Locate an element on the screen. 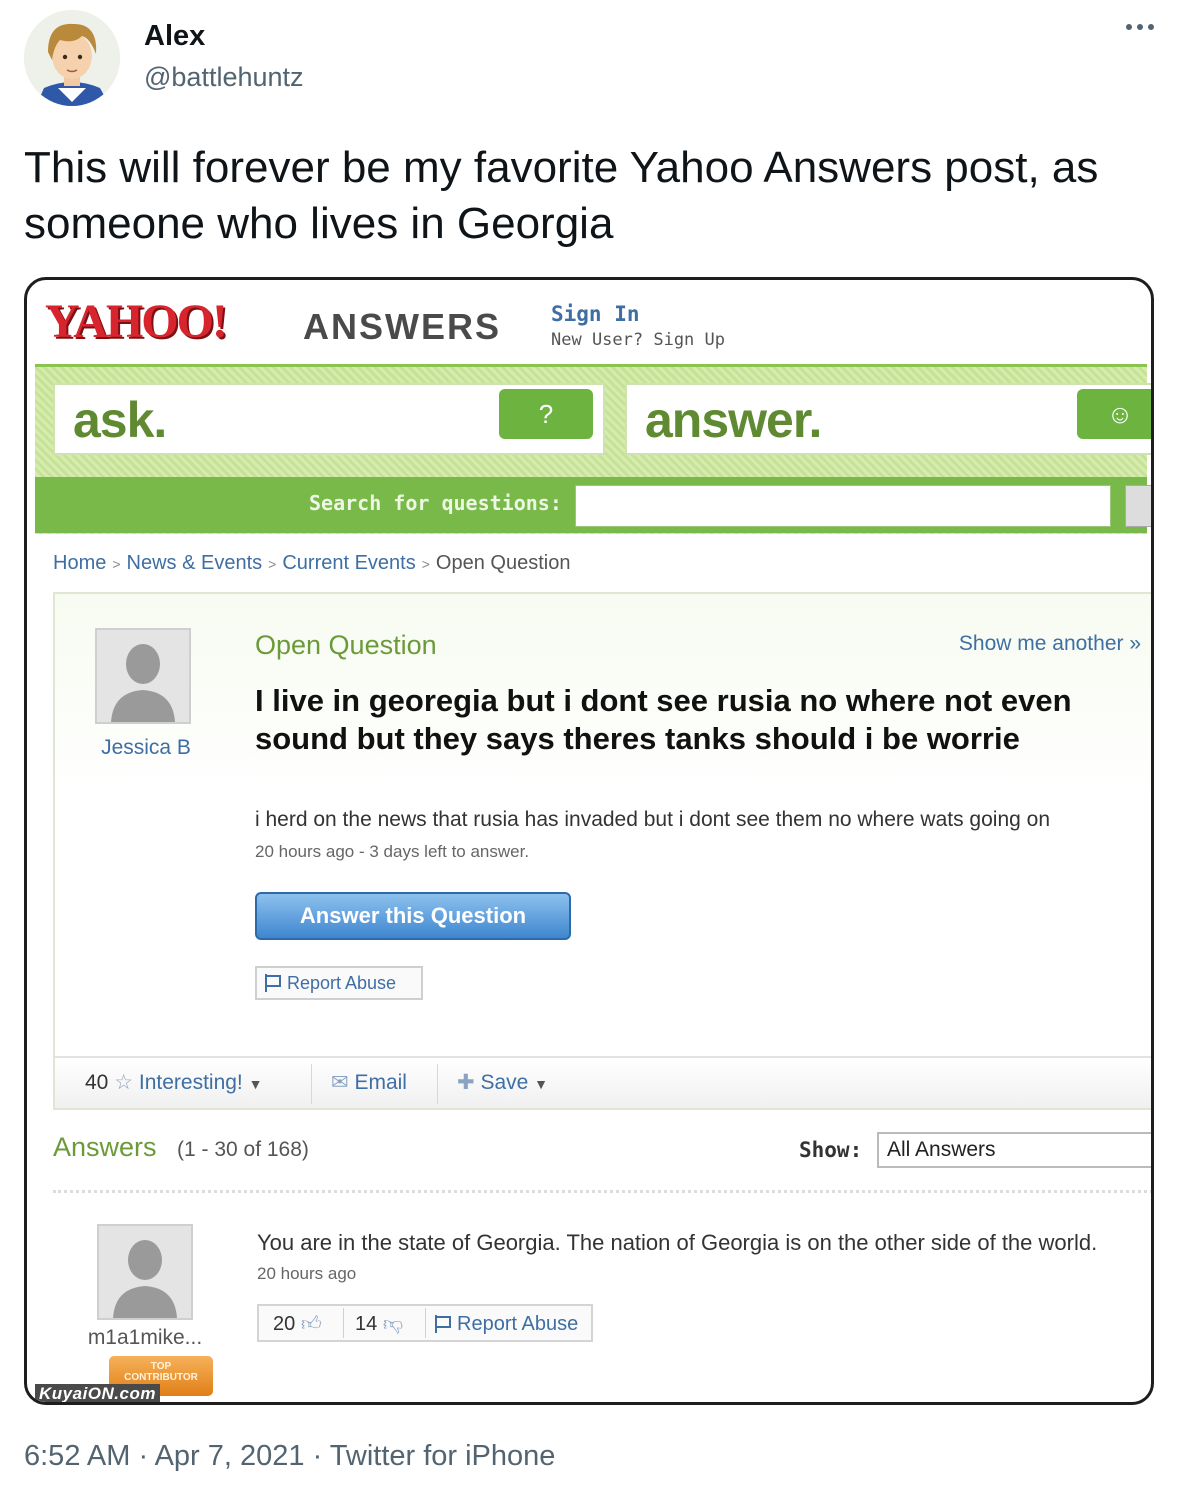  report-abuse-button: Report Abuse is located at coordinates (339, 983).